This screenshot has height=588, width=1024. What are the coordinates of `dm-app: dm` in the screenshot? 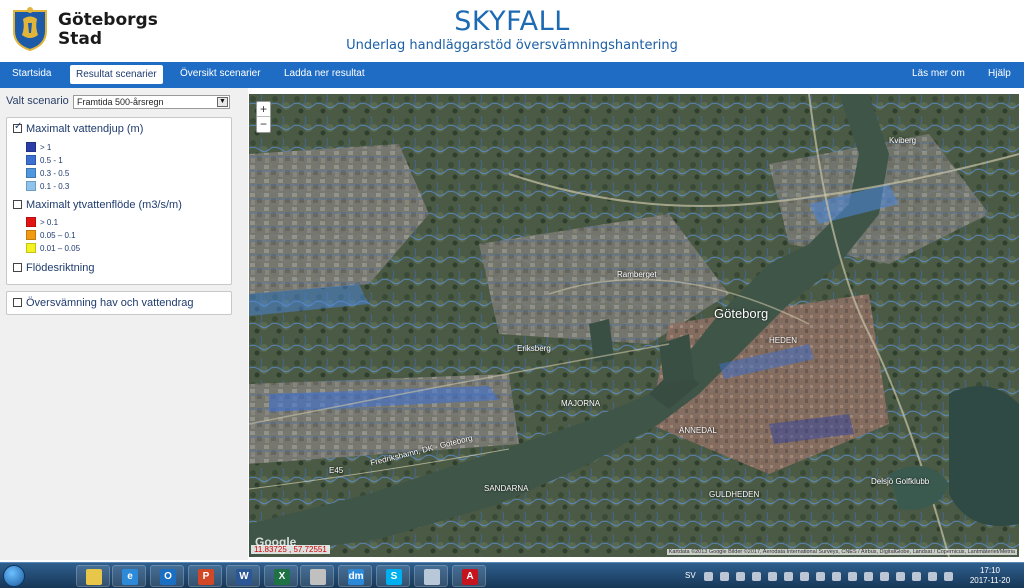 It's located at (355, 576).